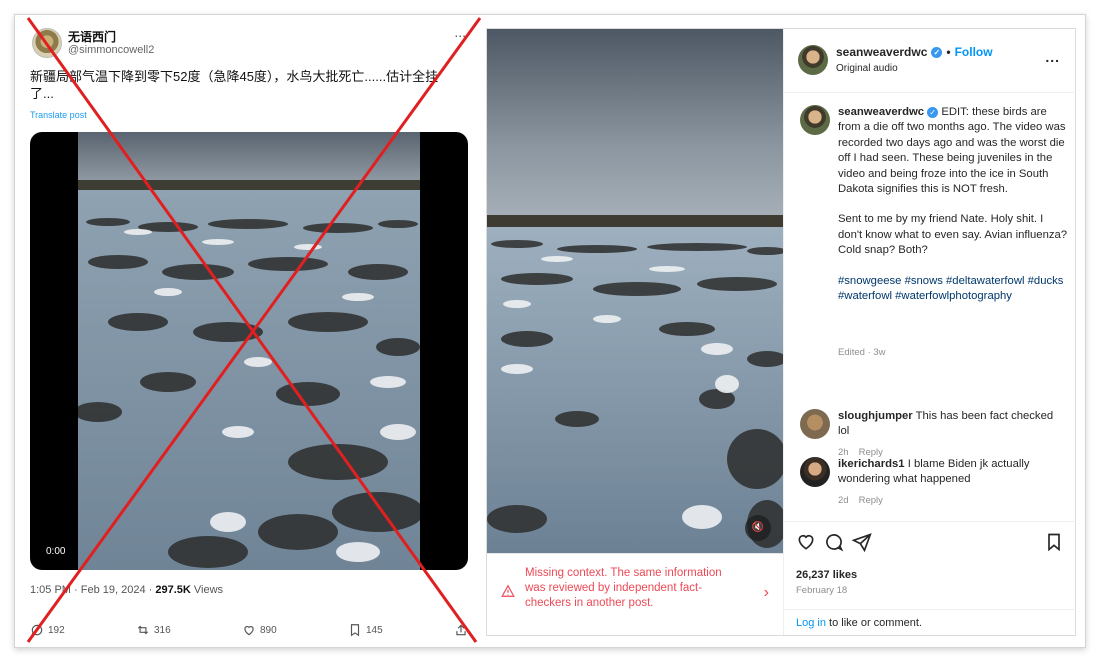 This screenshot has height=662, width=1100. What do you see at coordinates (821, 590) in the screenshot?
I see `post-date: February 18` at bounding box center [821, 590].